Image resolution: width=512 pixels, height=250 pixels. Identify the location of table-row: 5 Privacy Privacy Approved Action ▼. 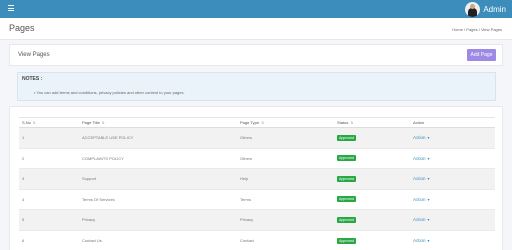
(257, 219).